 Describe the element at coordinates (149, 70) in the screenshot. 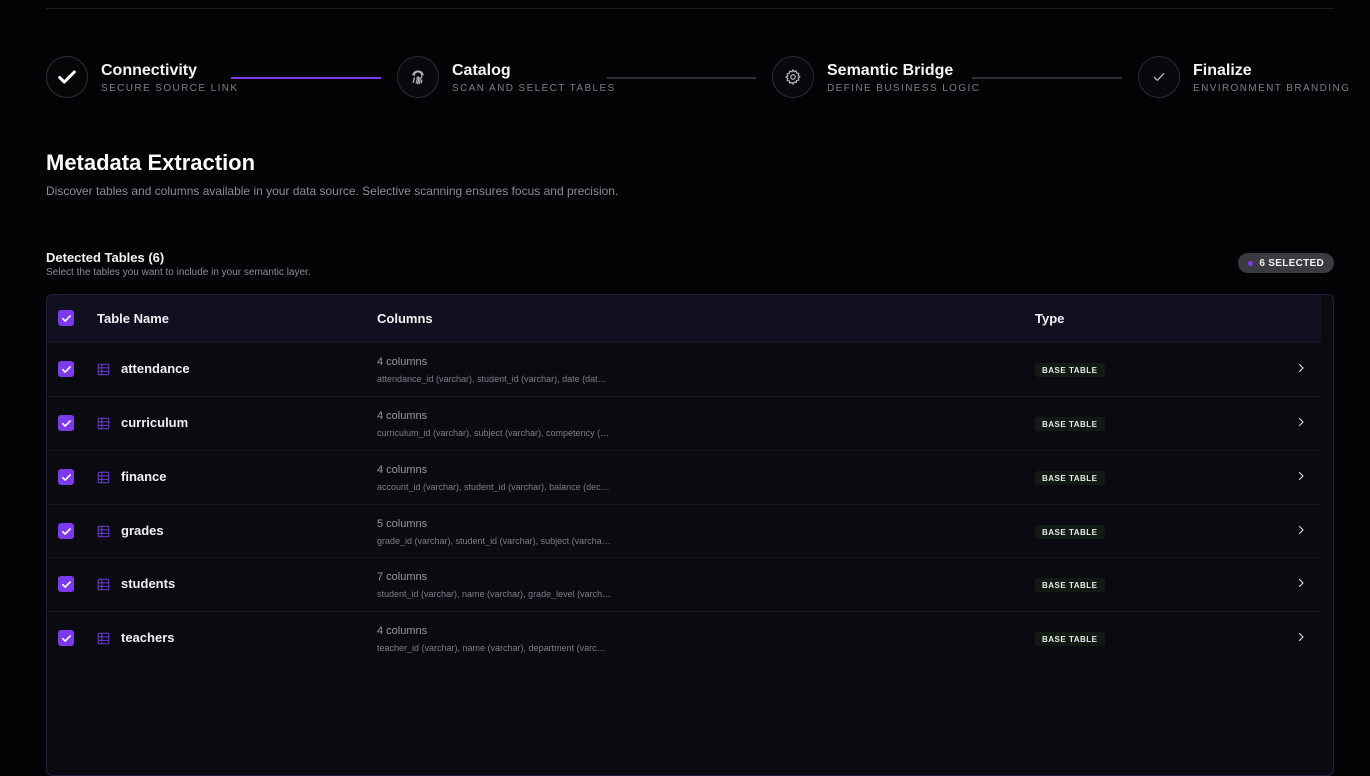

I see `step-title: Connectivity` at that location.